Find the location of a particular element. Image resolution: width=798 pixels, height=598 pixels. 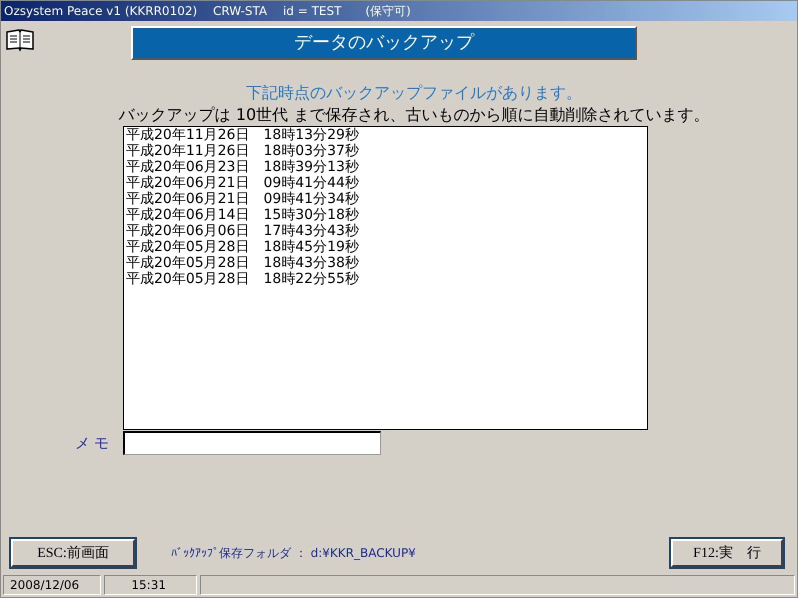

page-title: データのバックアップ is located at coordinates (384, 43).